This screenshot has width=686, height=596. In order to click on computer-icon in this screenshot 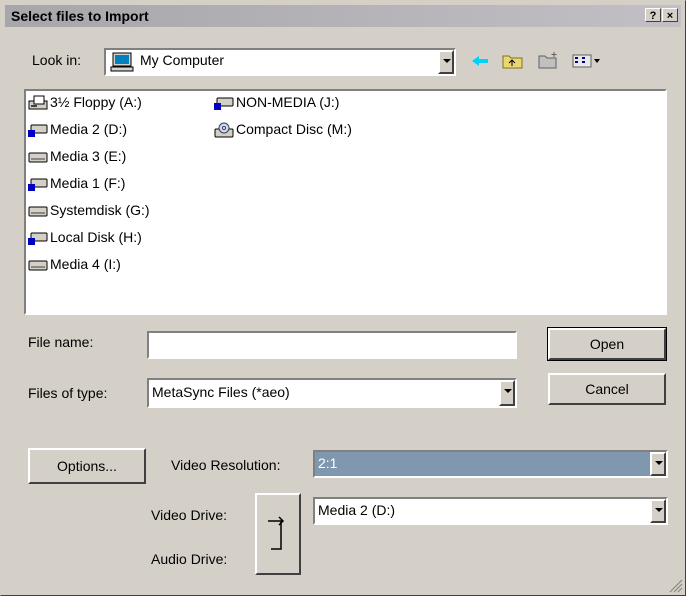, I will do `click(122, 62)`.